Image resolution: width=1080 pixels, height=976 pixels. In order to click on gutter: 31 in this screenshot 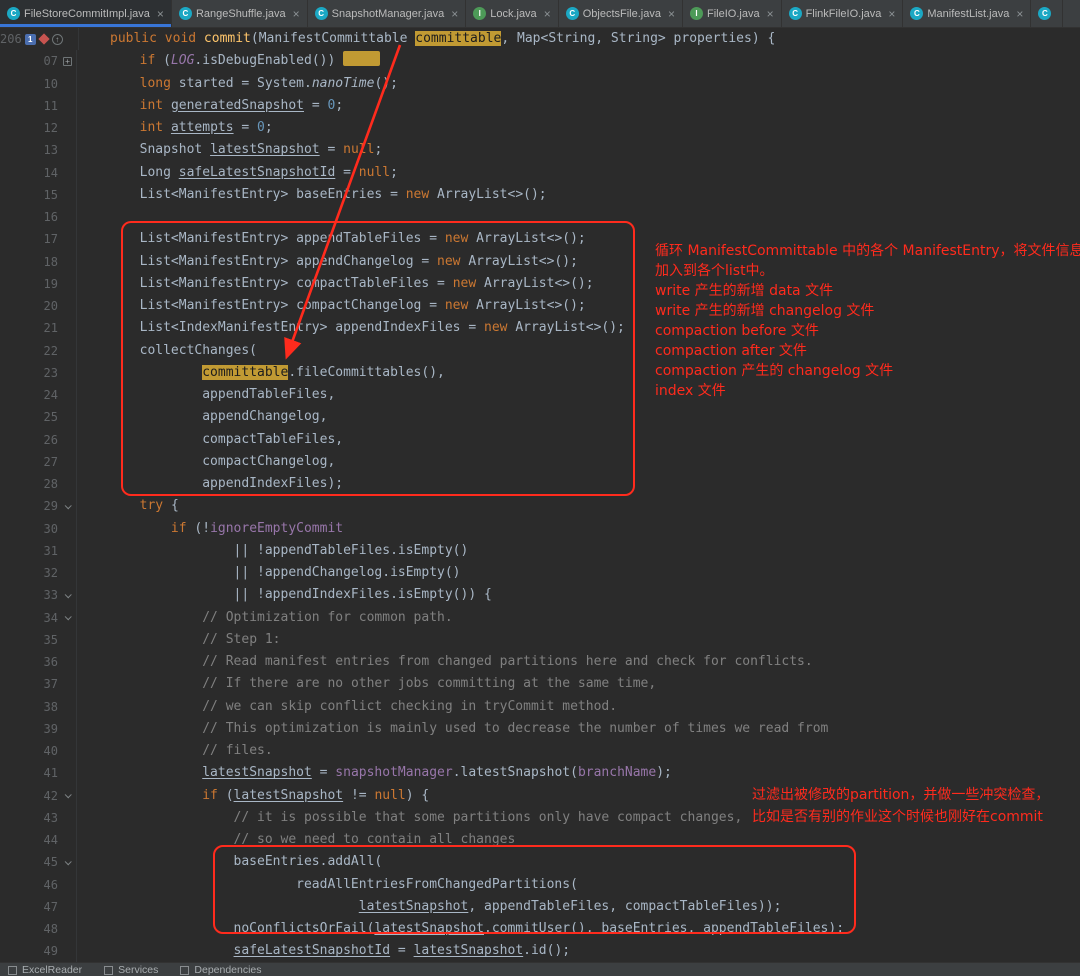, I will do `click(38, 550)`.